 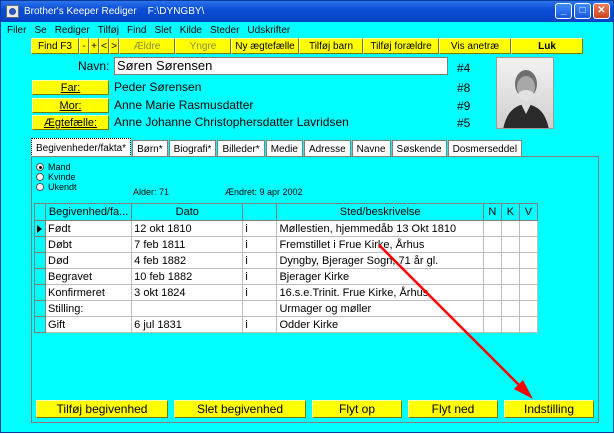 I want to click on cell-date: 3 okt 1824, so click(x=187, y=292).